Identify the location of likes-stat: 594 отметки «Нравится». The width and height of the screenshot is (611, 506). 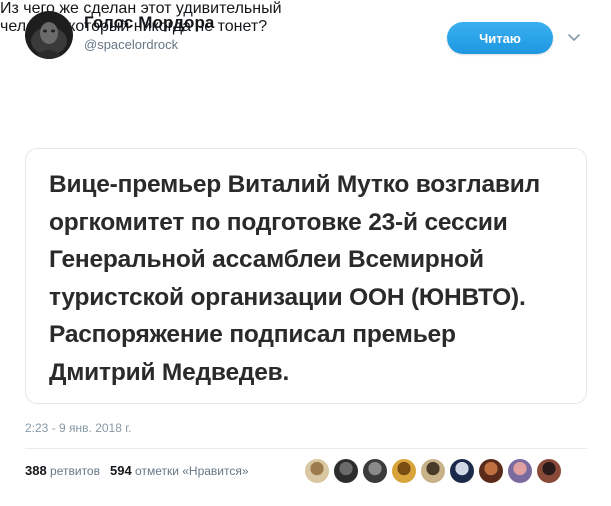
(179, 470).